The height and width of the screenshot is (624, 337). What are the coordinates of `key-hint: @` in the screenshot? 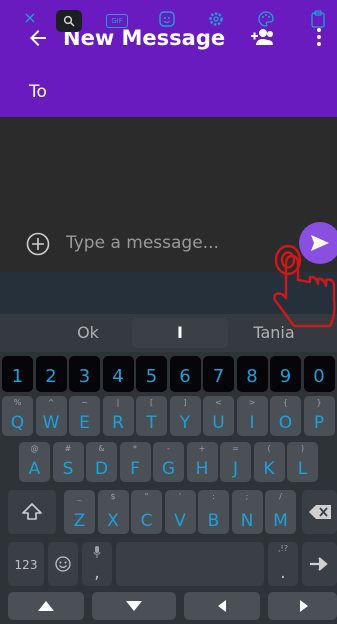 It's located at (34, 448).